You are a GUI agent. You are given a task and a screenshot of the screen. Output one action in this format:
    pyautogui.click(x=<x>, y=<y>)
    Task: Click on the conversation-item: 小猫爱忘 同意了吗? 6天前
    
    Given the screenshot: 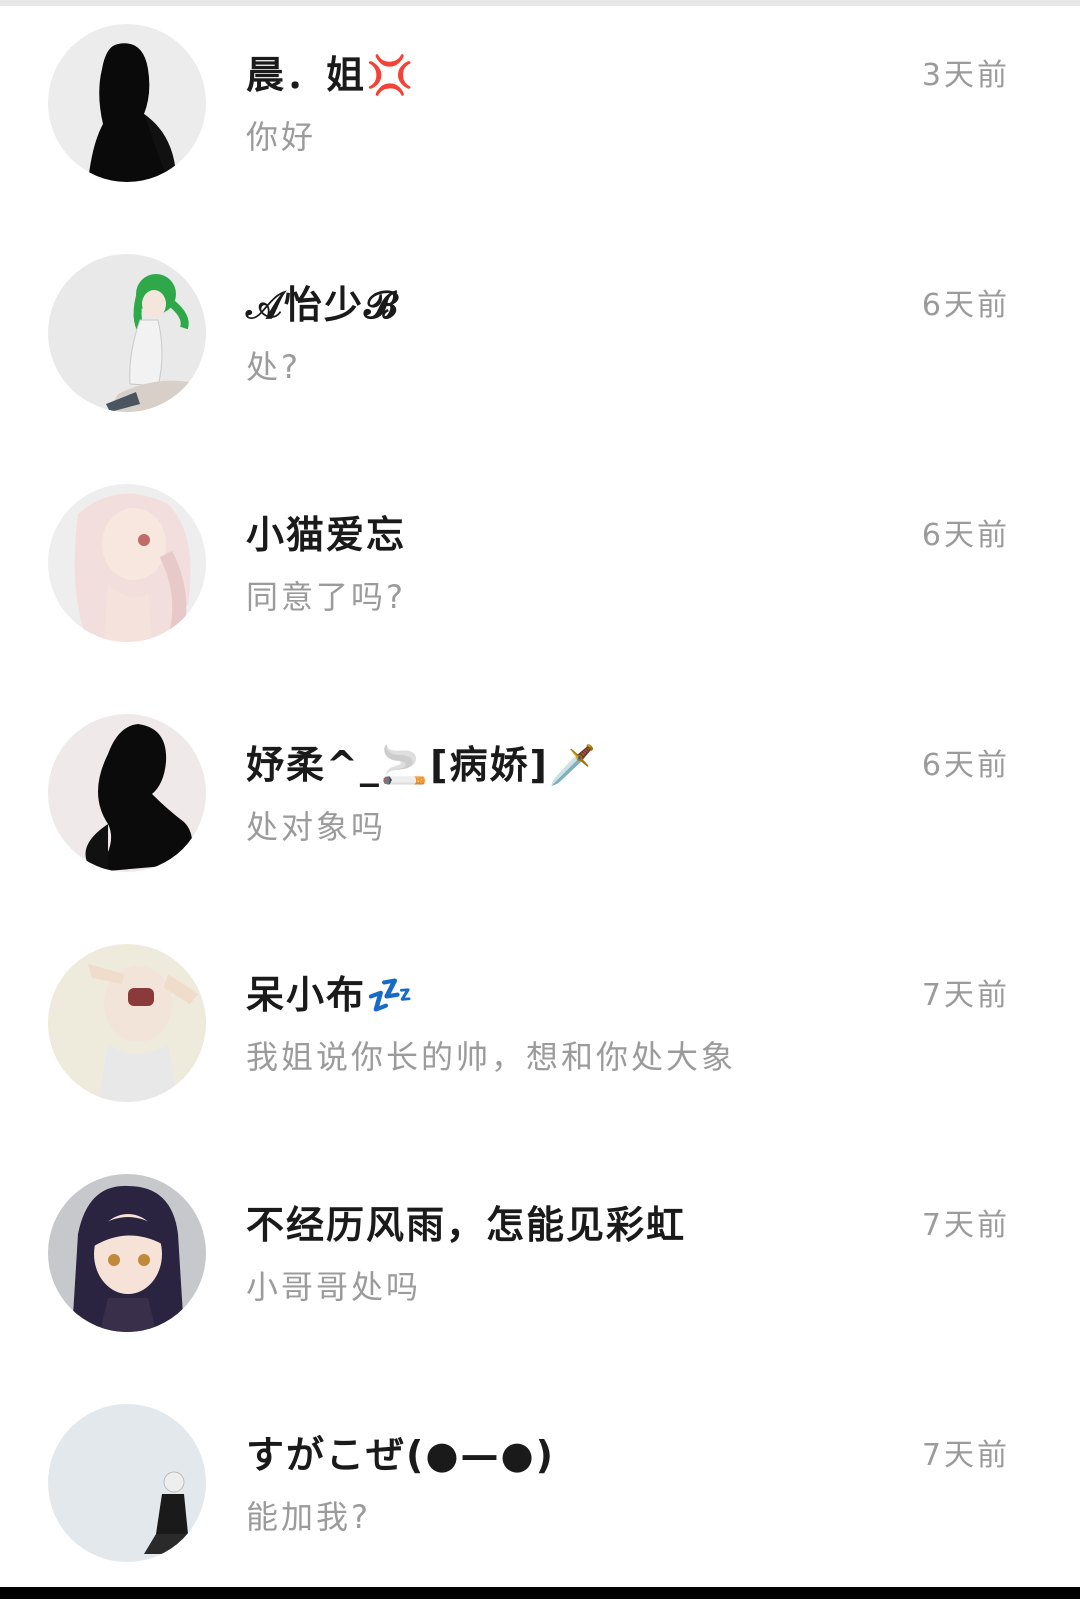 What is the action you would take?
    pyautogui.click(x=540, y=575)
    